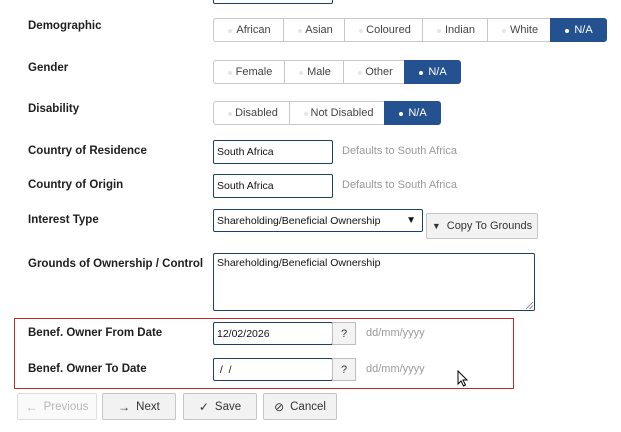  What do you see at coordinates (482, 226) in the screenshot?
I see `copy-to-grounds-button: ▼ Copy To Grounds` at bounding box center [482, 226].